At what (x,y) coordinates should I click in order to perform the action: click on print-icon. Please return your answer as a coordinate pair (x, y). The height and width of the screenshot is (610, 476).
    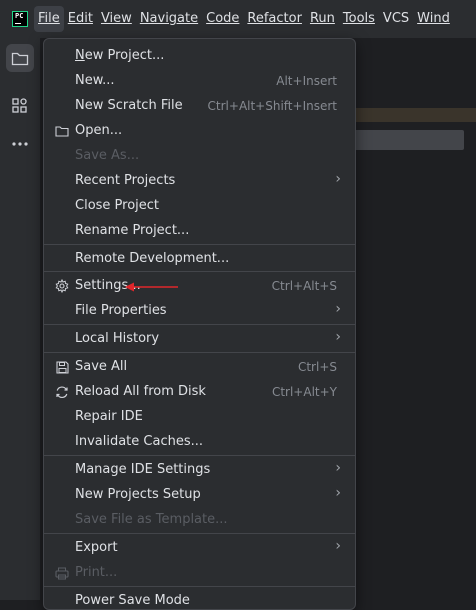
    Looking at the image, I should click on (62, 573).